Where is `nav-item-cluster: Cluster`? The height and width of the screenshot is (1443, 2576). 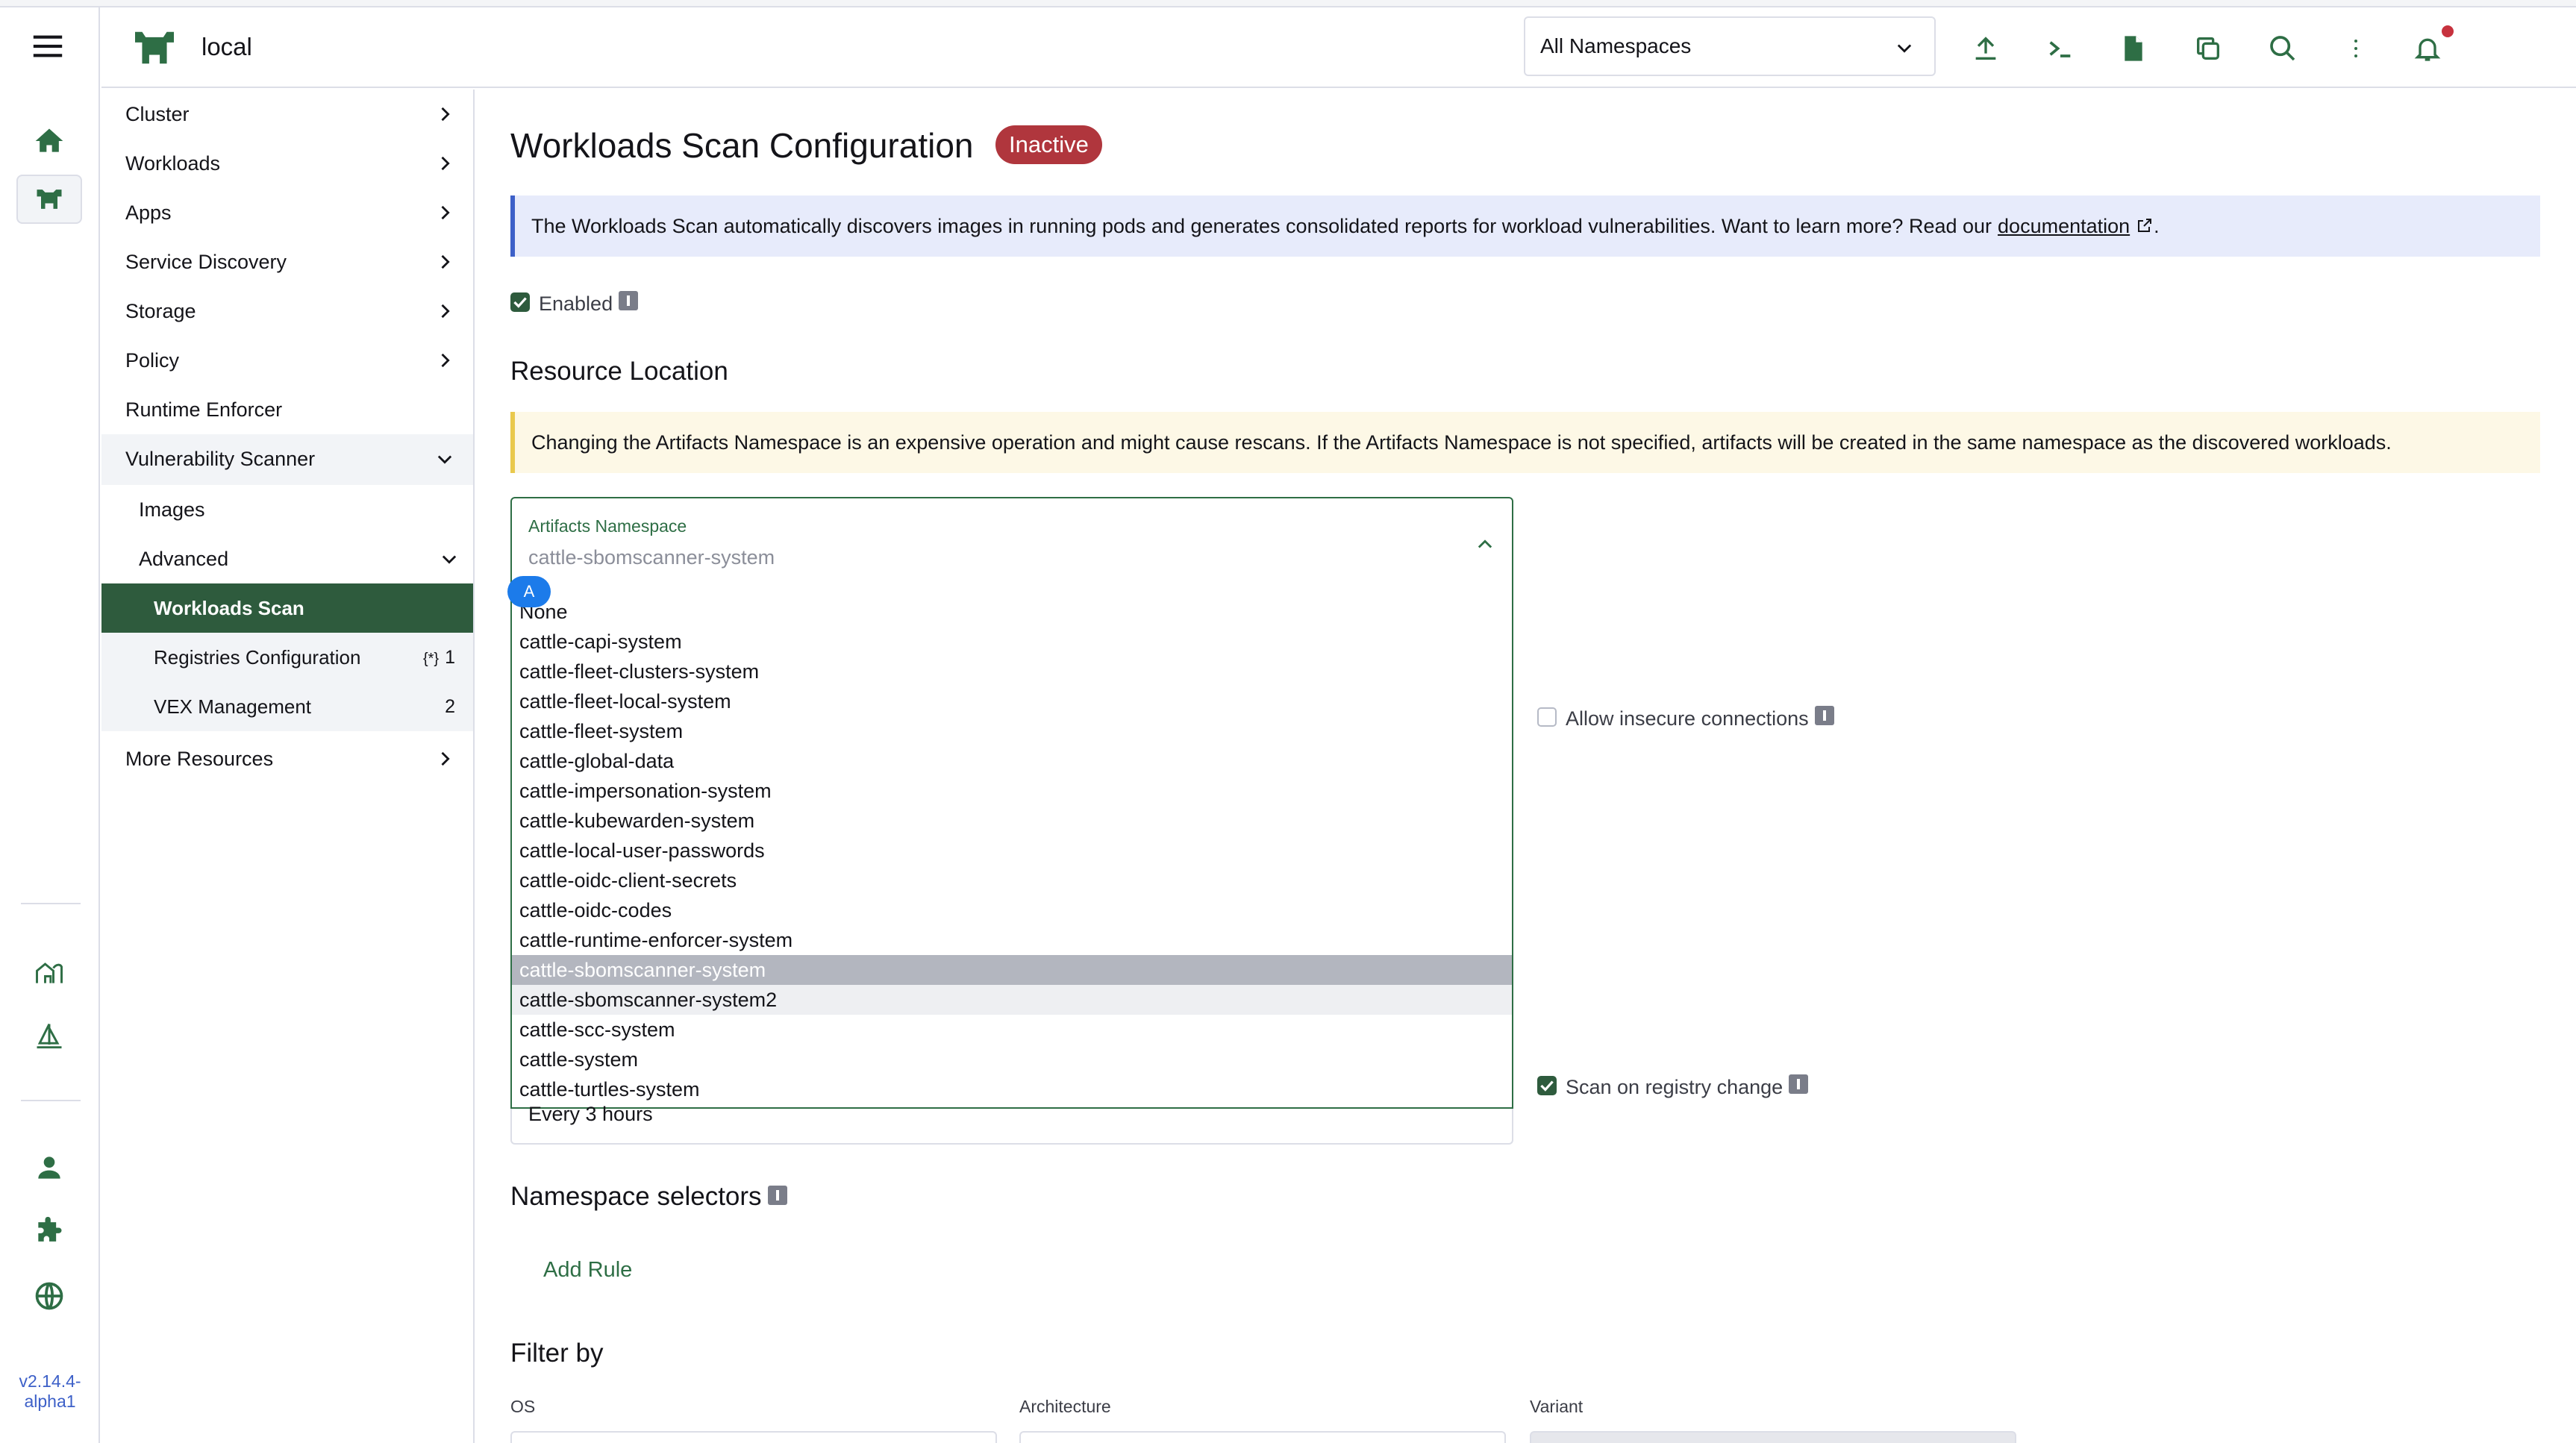 nav-item-cluster: Cluster is located at coordinates (287, 114).